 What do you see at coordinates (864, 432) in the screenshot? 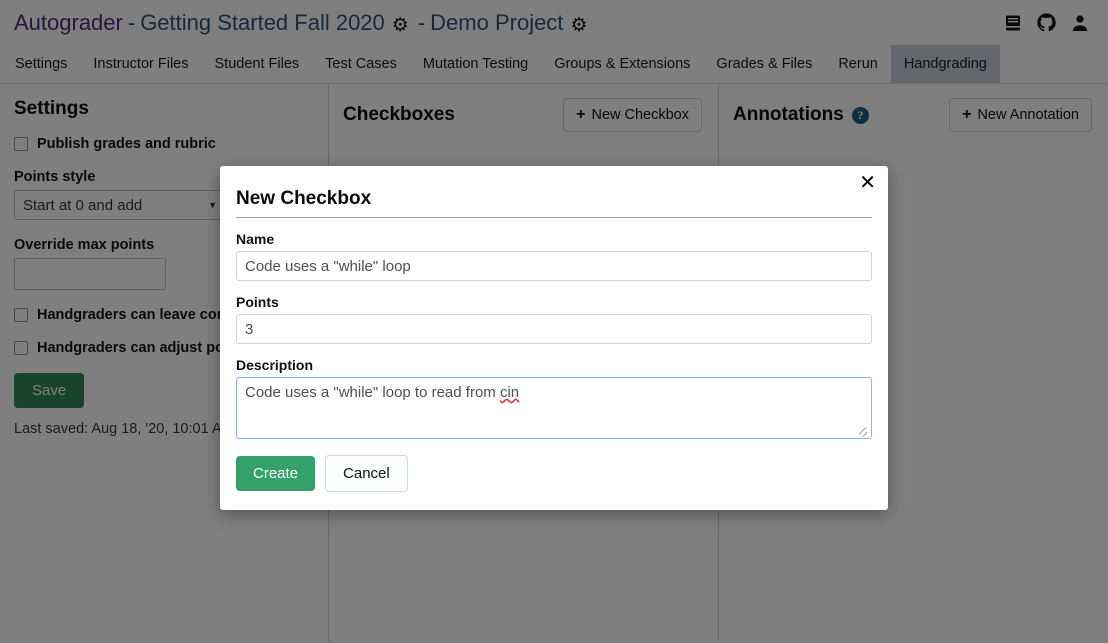
I see `textarea-resize-handle` at bounding box center [864, 432].